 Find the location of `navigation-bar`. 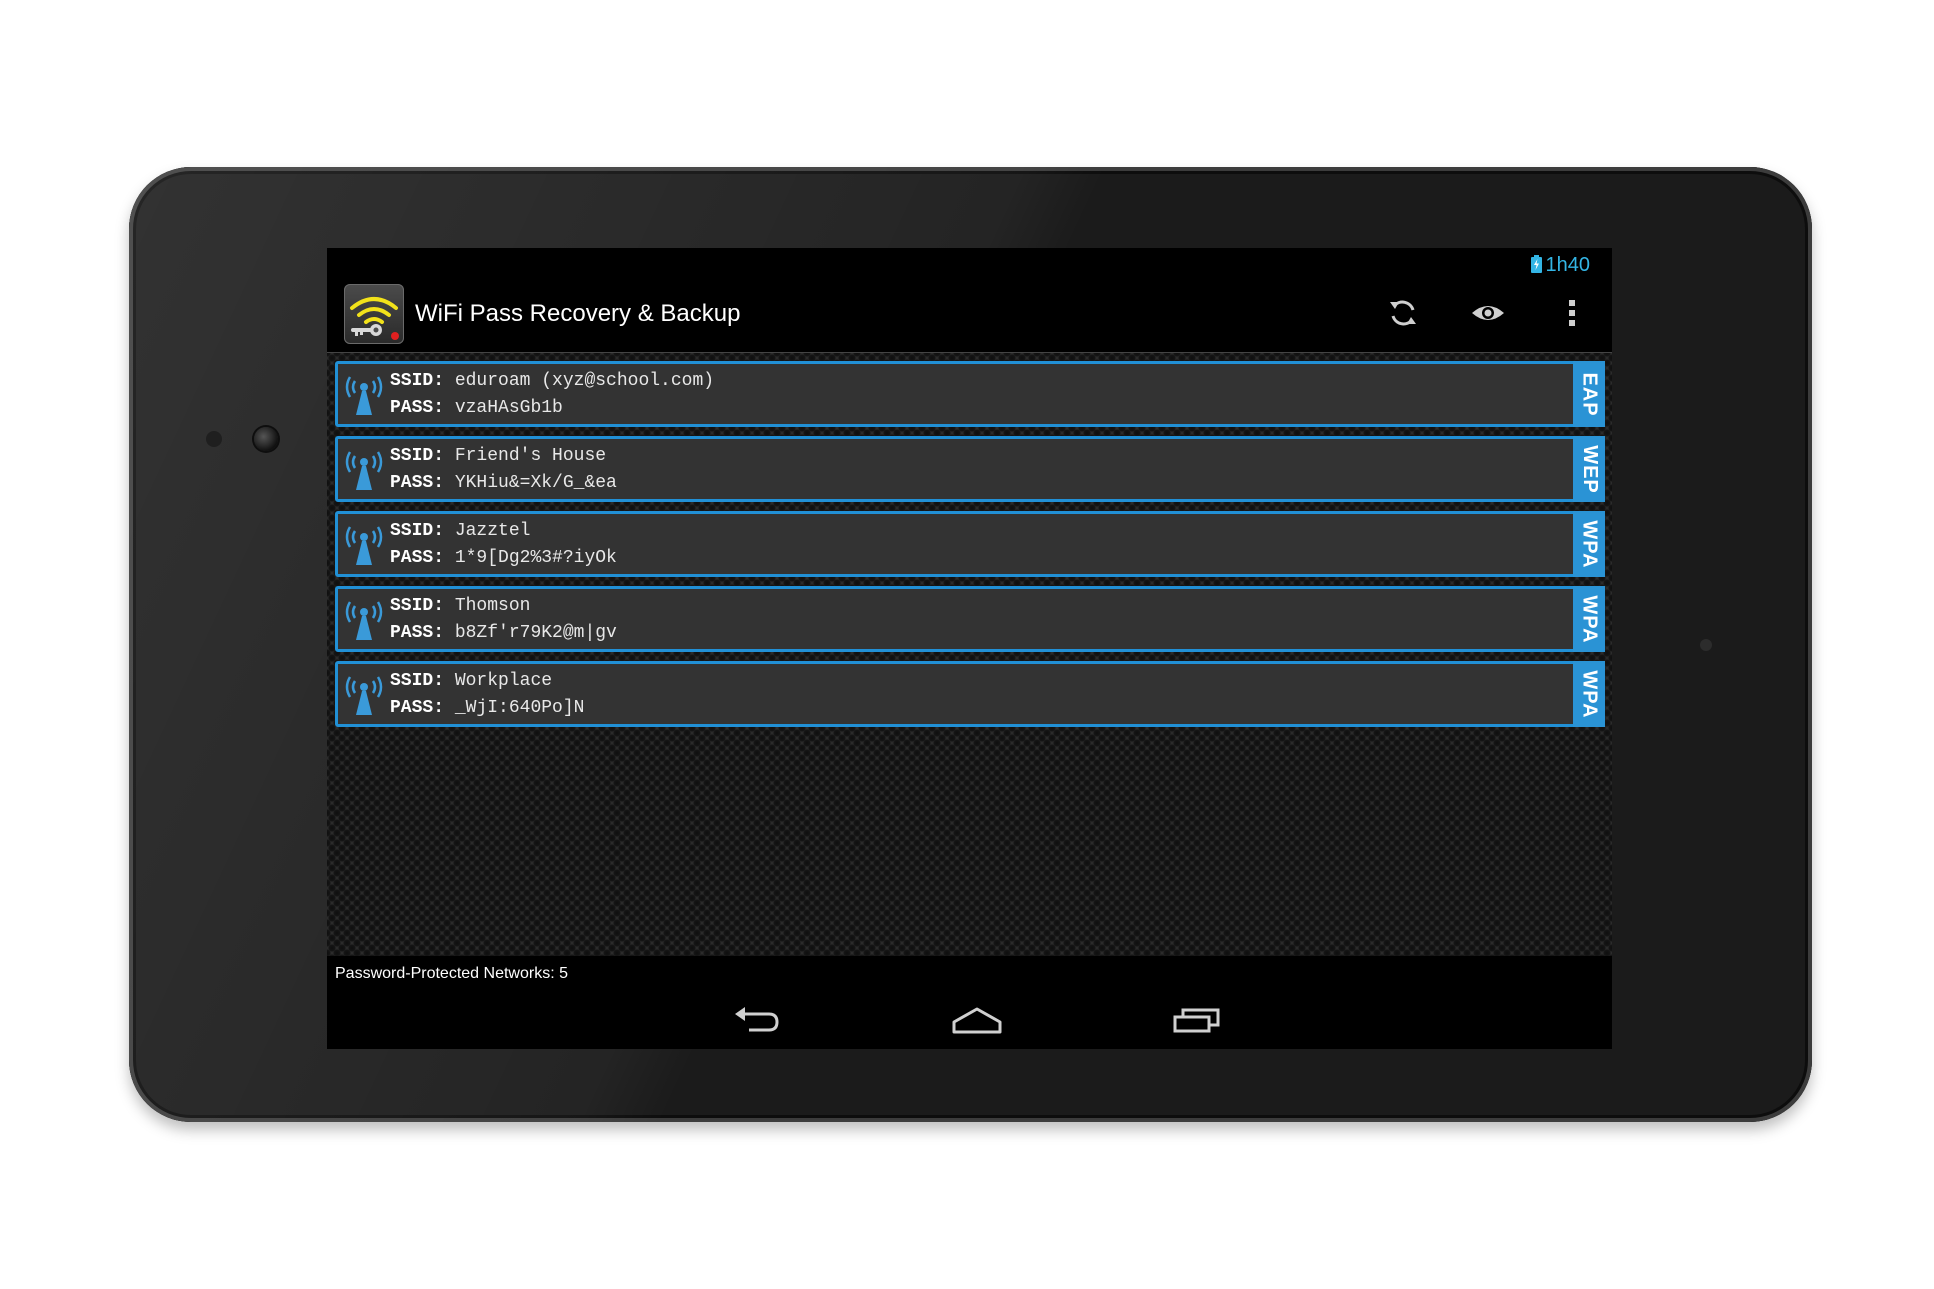

navigation-bar is located at coordinates (969, 1019).